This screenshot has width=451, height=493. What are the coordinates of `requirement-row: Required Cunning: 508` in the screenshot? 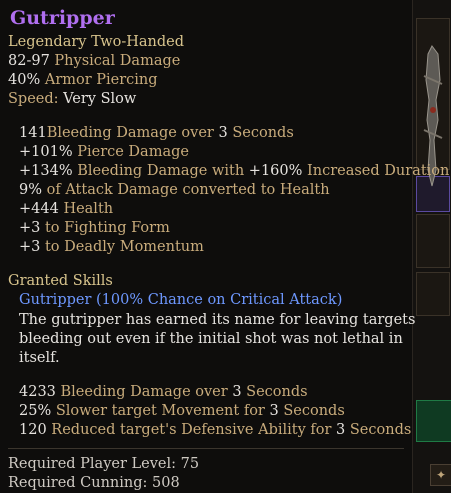 It's located at (94, 483).